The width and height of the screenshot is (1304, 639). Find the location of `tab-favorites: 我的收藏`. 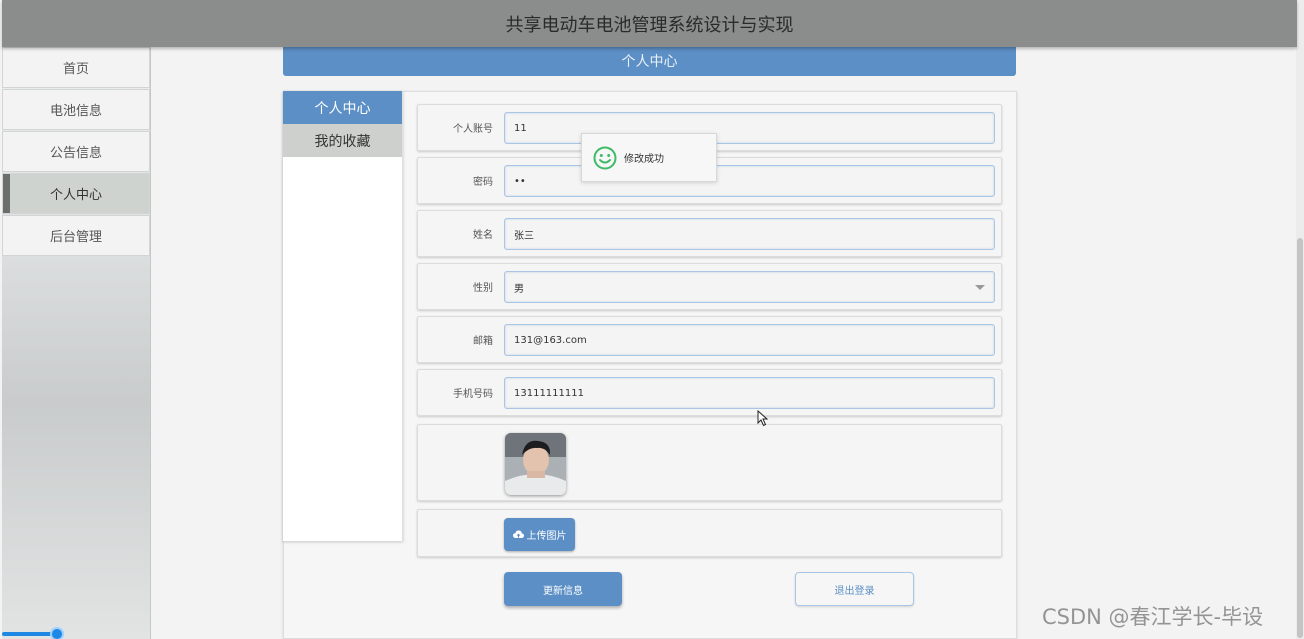

tab-favorites: 我的收藏 is located at coordinates (342, 140).